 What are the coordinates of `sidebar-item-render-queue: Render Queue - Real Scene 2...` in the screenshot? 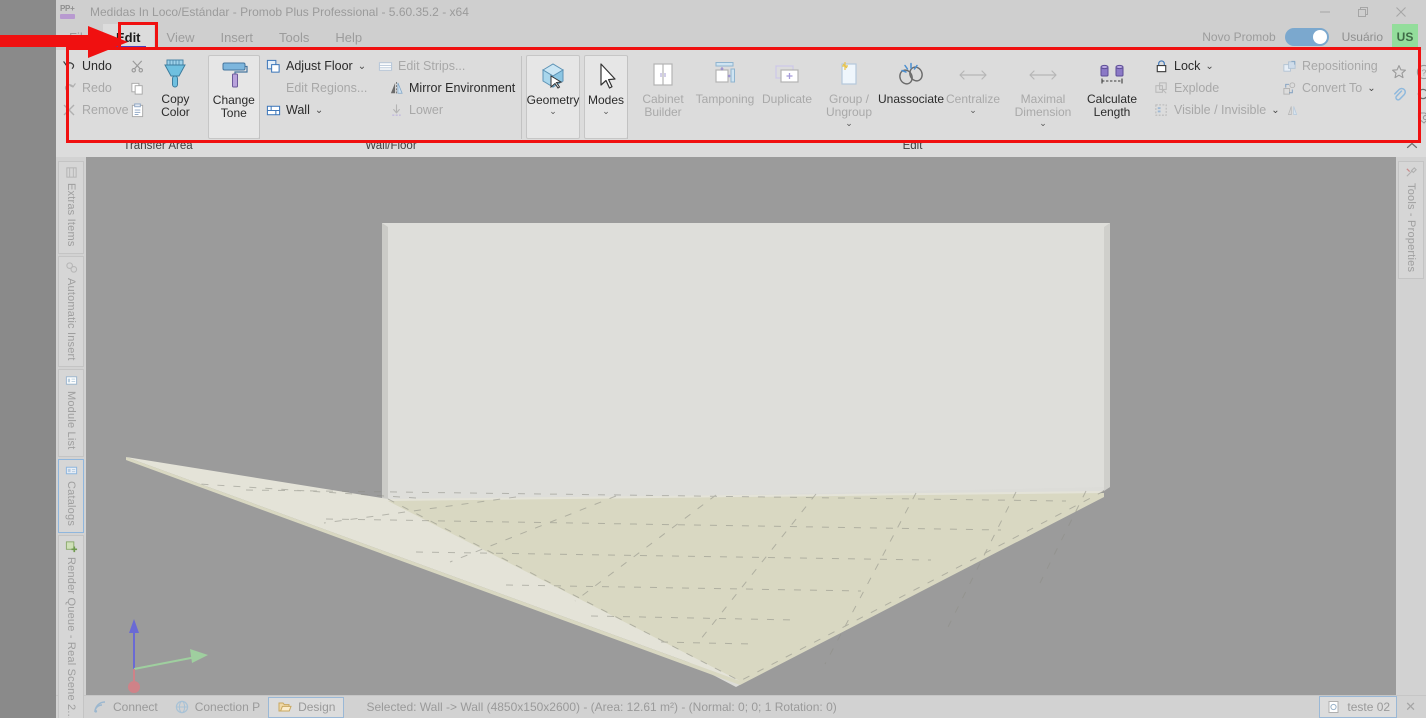 It's located at (71, 626).